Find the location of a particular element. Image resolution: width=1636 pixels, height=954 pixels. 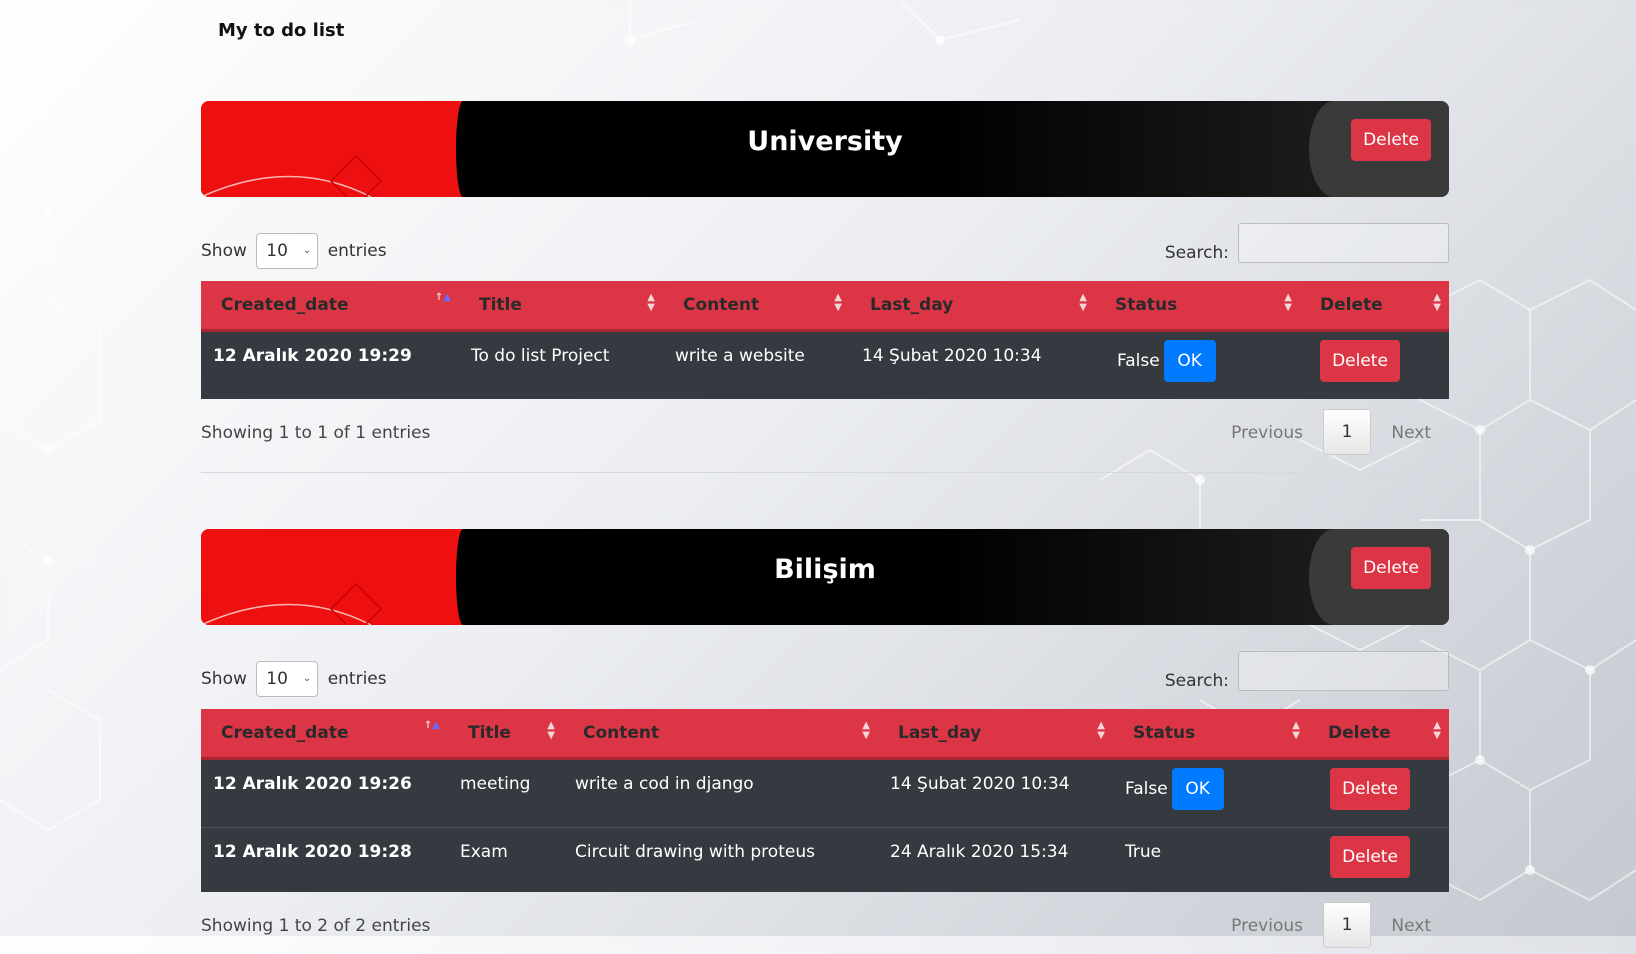

cell-created-date: 12 Aralık 2020 19:29 is located at coordinates (330, 364).